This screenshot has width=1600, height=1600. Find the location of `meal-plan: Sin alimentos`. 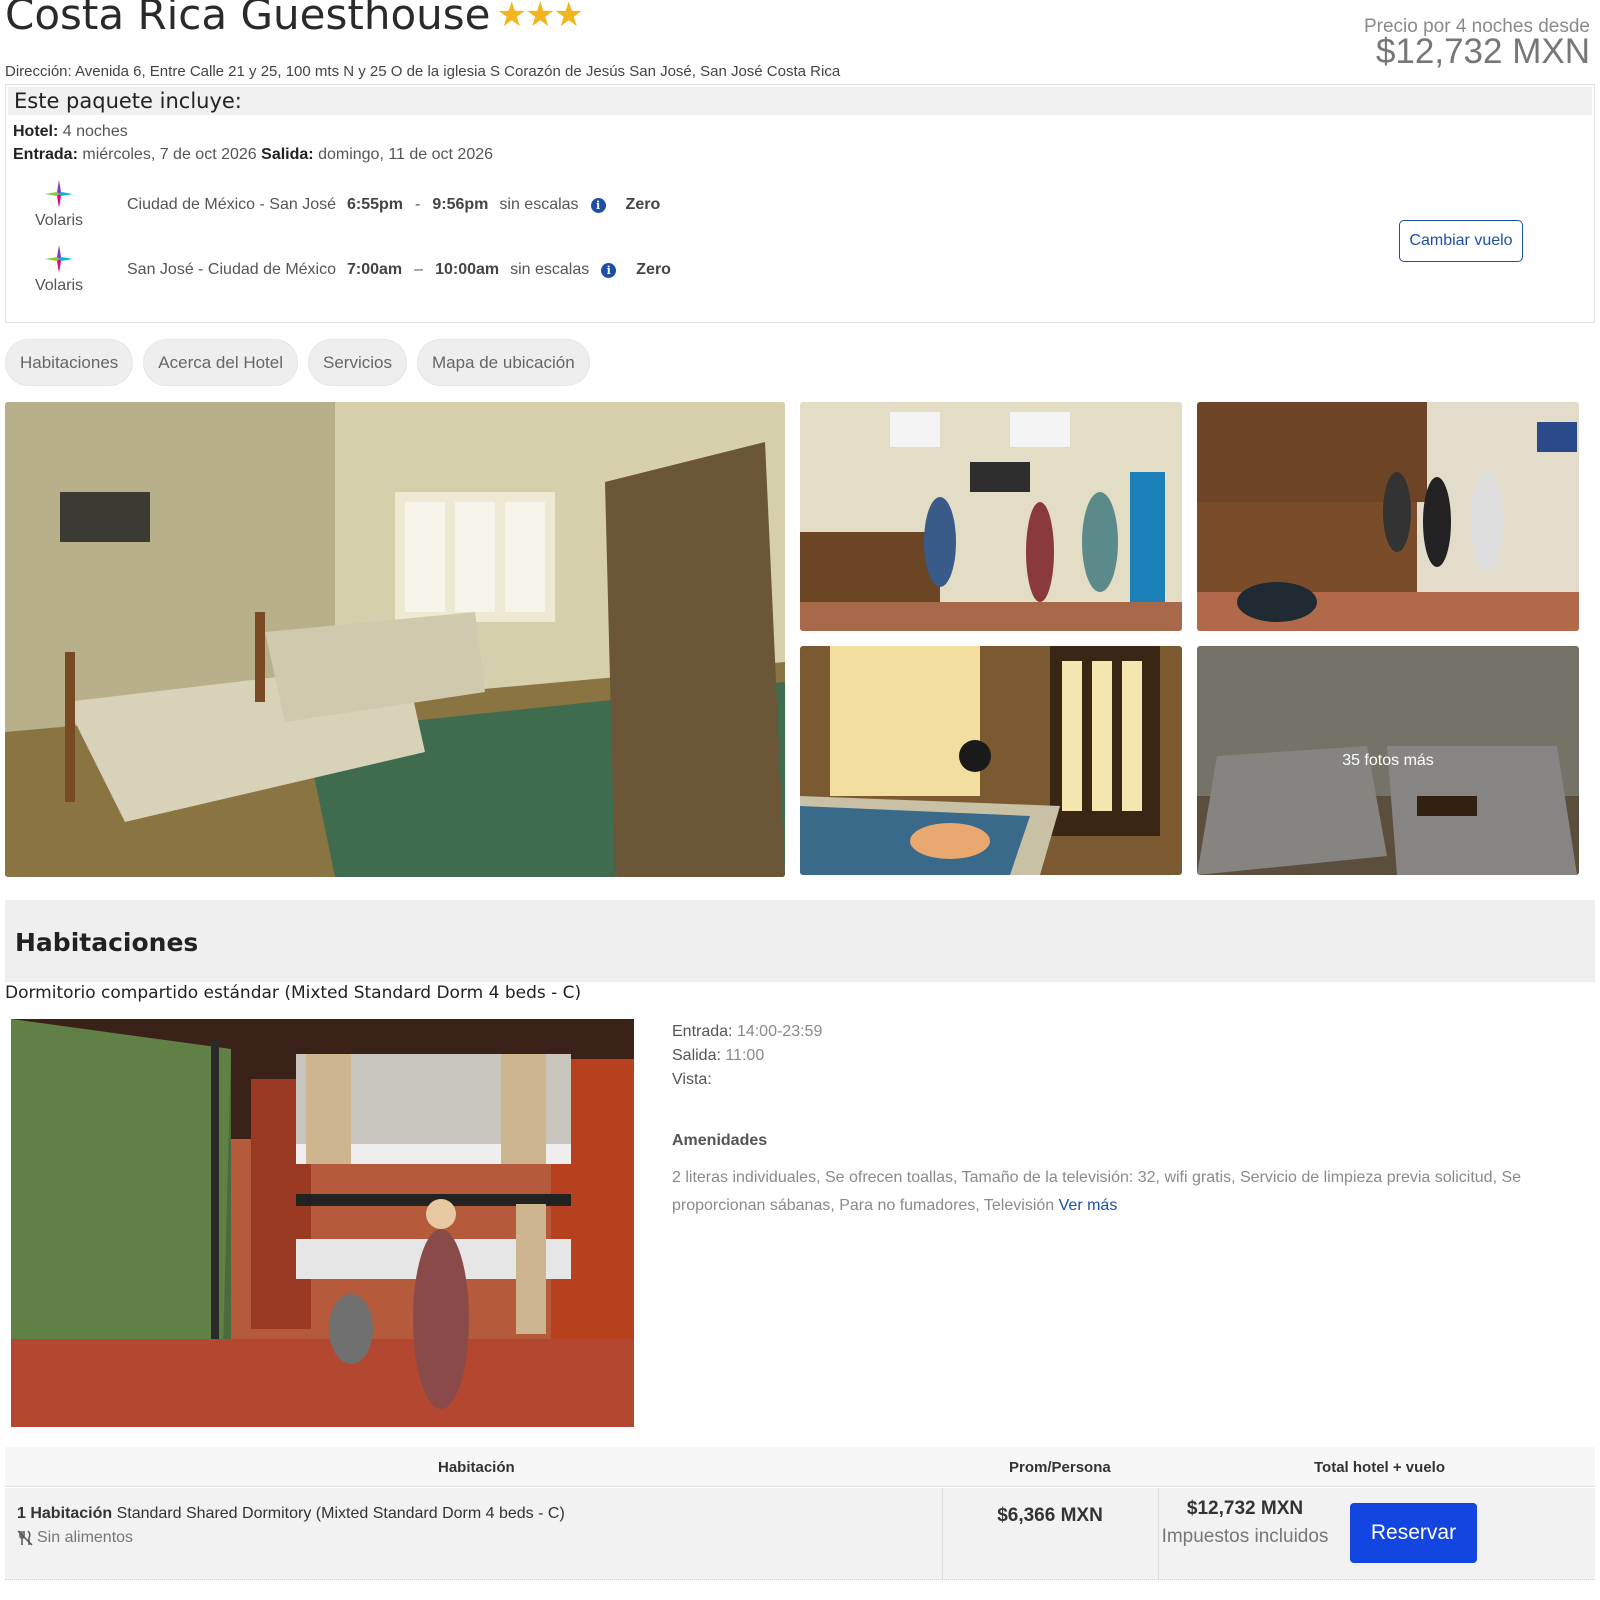

meal-plan: Sin alimentos is located at coordinates (75, 1538).